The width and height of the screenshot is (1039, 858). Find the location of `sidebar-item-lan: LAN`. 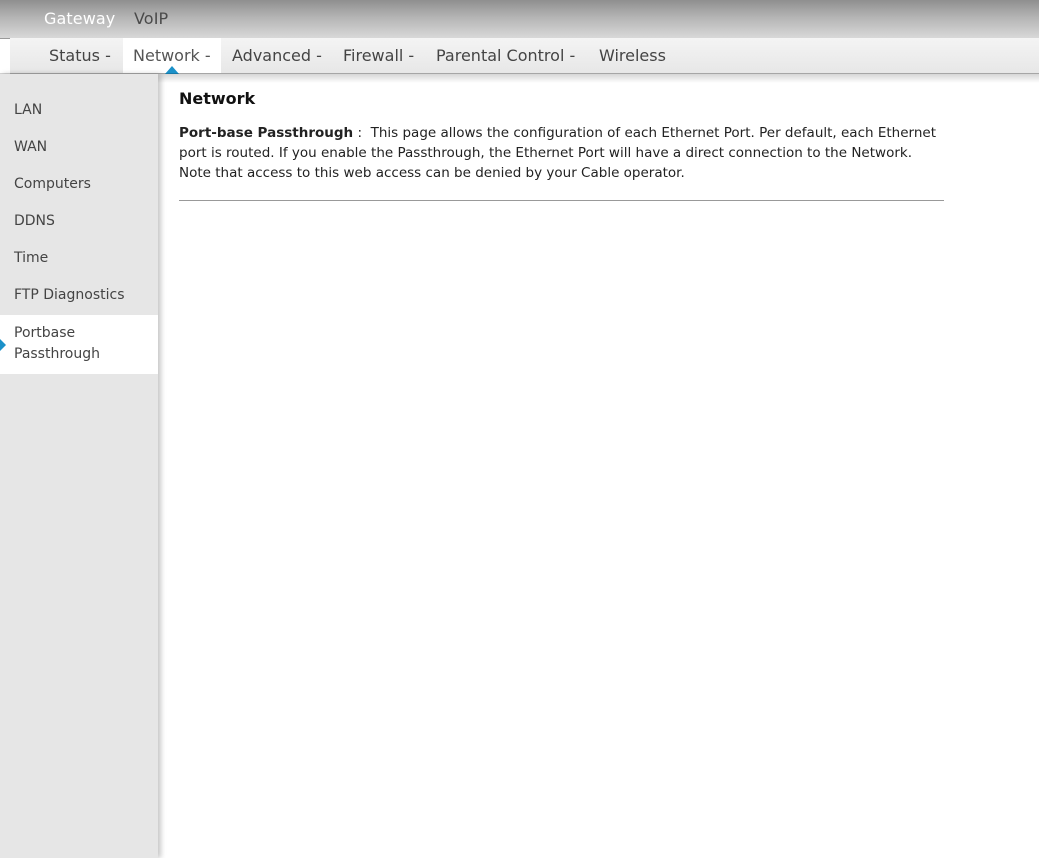

sidebar-item-lan: LAN is located at coordinates (79, 110).